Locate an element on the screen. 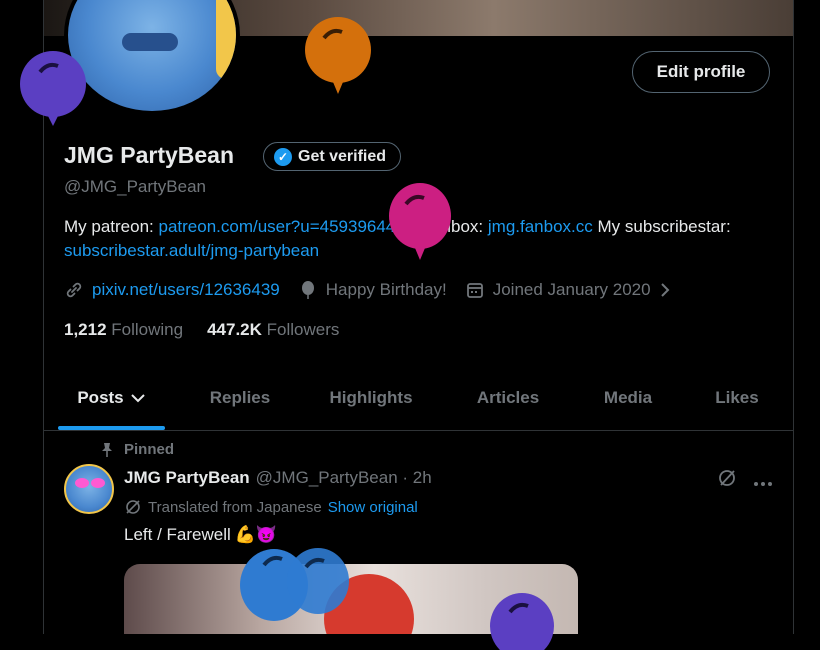 Image resolution: width=820 pixels, height=650 pixels. post-author: JMG PartyBean is located at coordinates (187, 478).